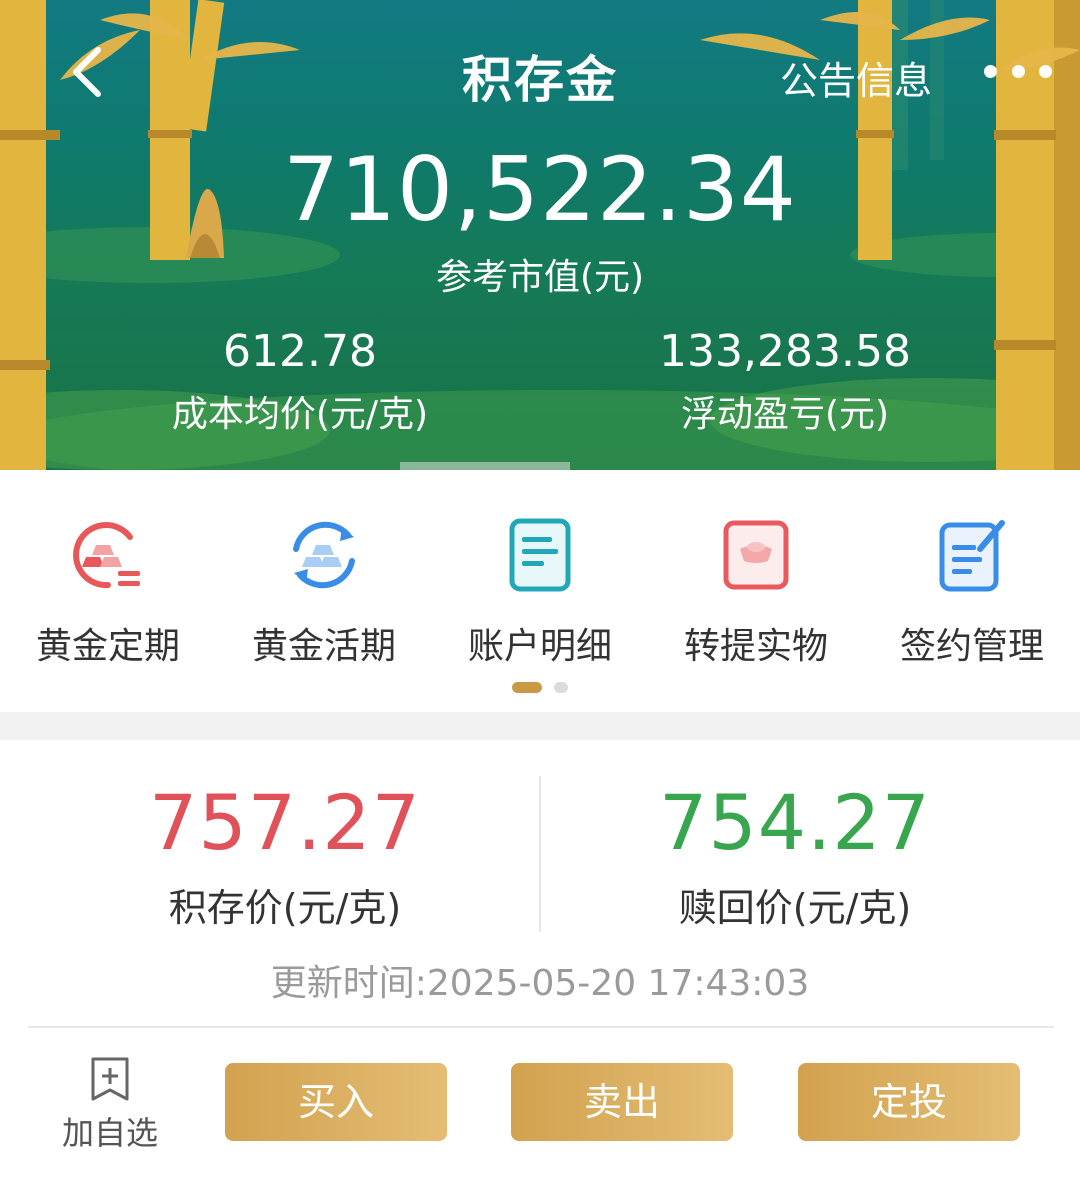 Image resolution: width=1080 pixels, height=1179 pixels. I want to click on gold-ingot-box-icon, so click(756, 555).